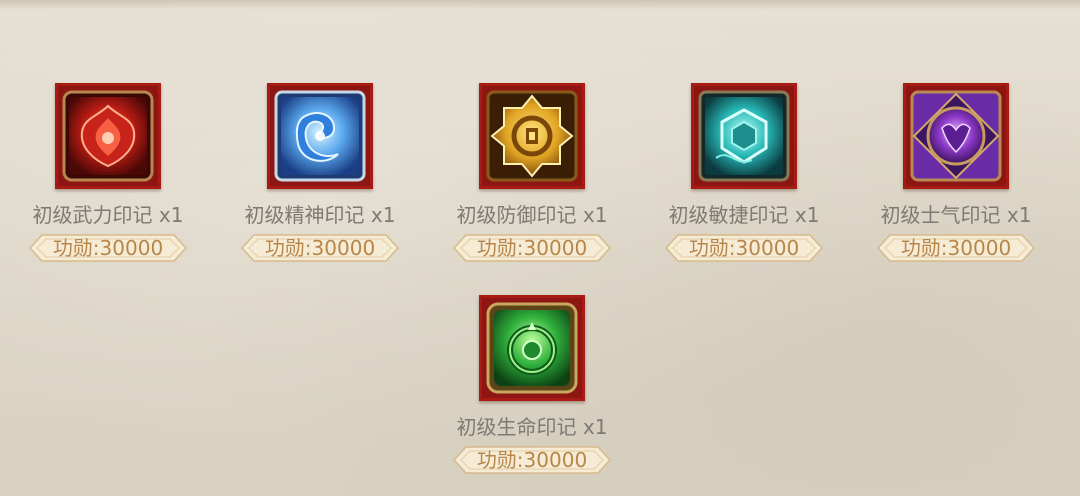 This screenshot has height=496, width=1080. I want to click on green-life-seal-icon, so click(532, 348).